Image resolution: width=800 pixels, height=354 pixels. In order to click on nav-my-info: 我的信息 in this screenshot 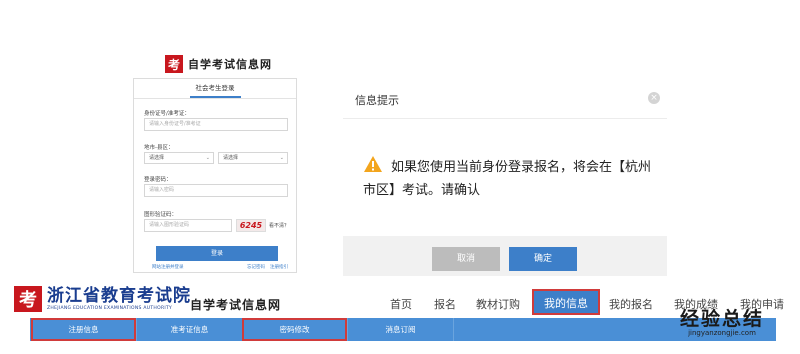, I will do `click(566, 302)`.